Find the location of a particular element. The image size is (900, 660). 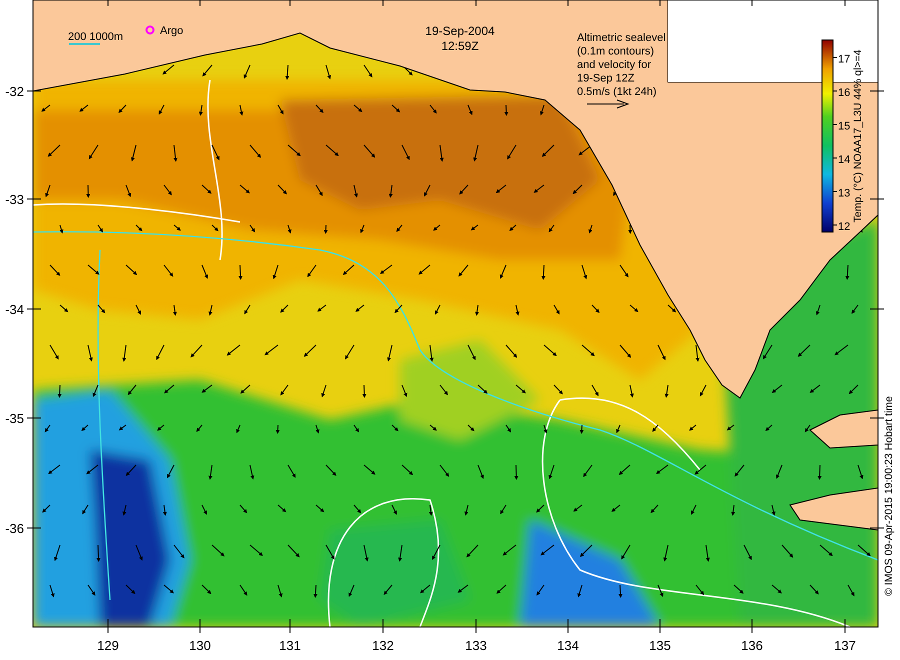

longitude-label: 132 is located at coordinates (383, 645).